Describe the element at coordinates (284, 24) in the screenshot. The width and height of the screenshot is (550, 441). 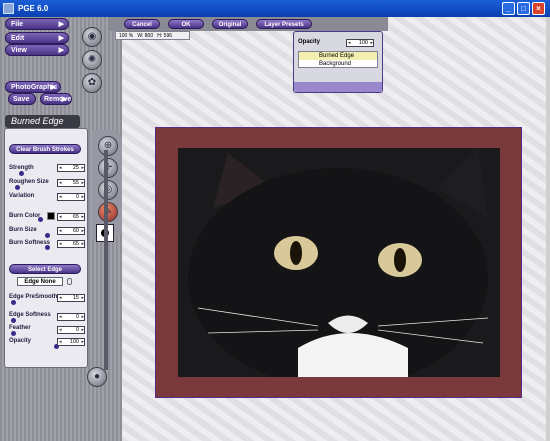
I see `layer-presets-button: Layer Presets` at that location.